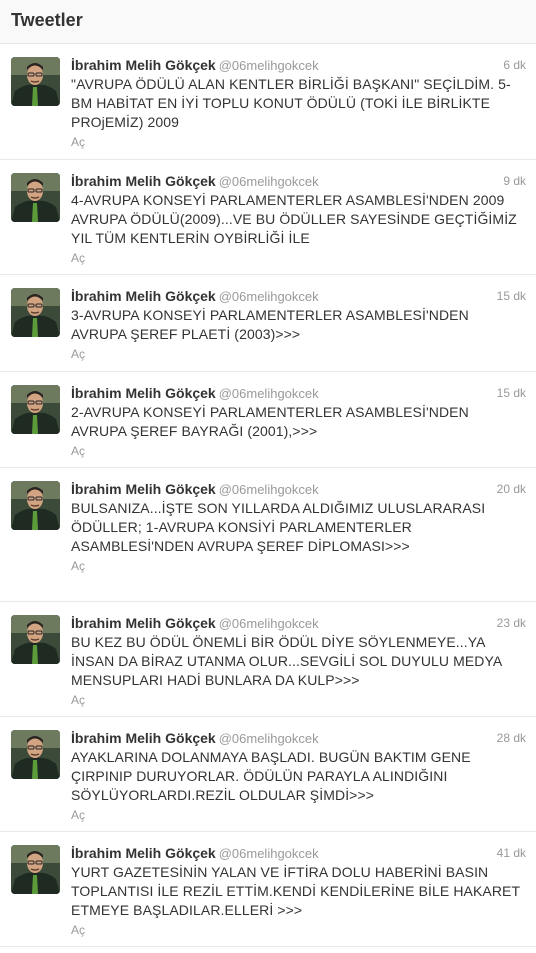 The image size is (536, 953). Describe the element at coordinates (511, 853) in the screenshot. I see `tweet-timestamp: 41 dk` at that location.